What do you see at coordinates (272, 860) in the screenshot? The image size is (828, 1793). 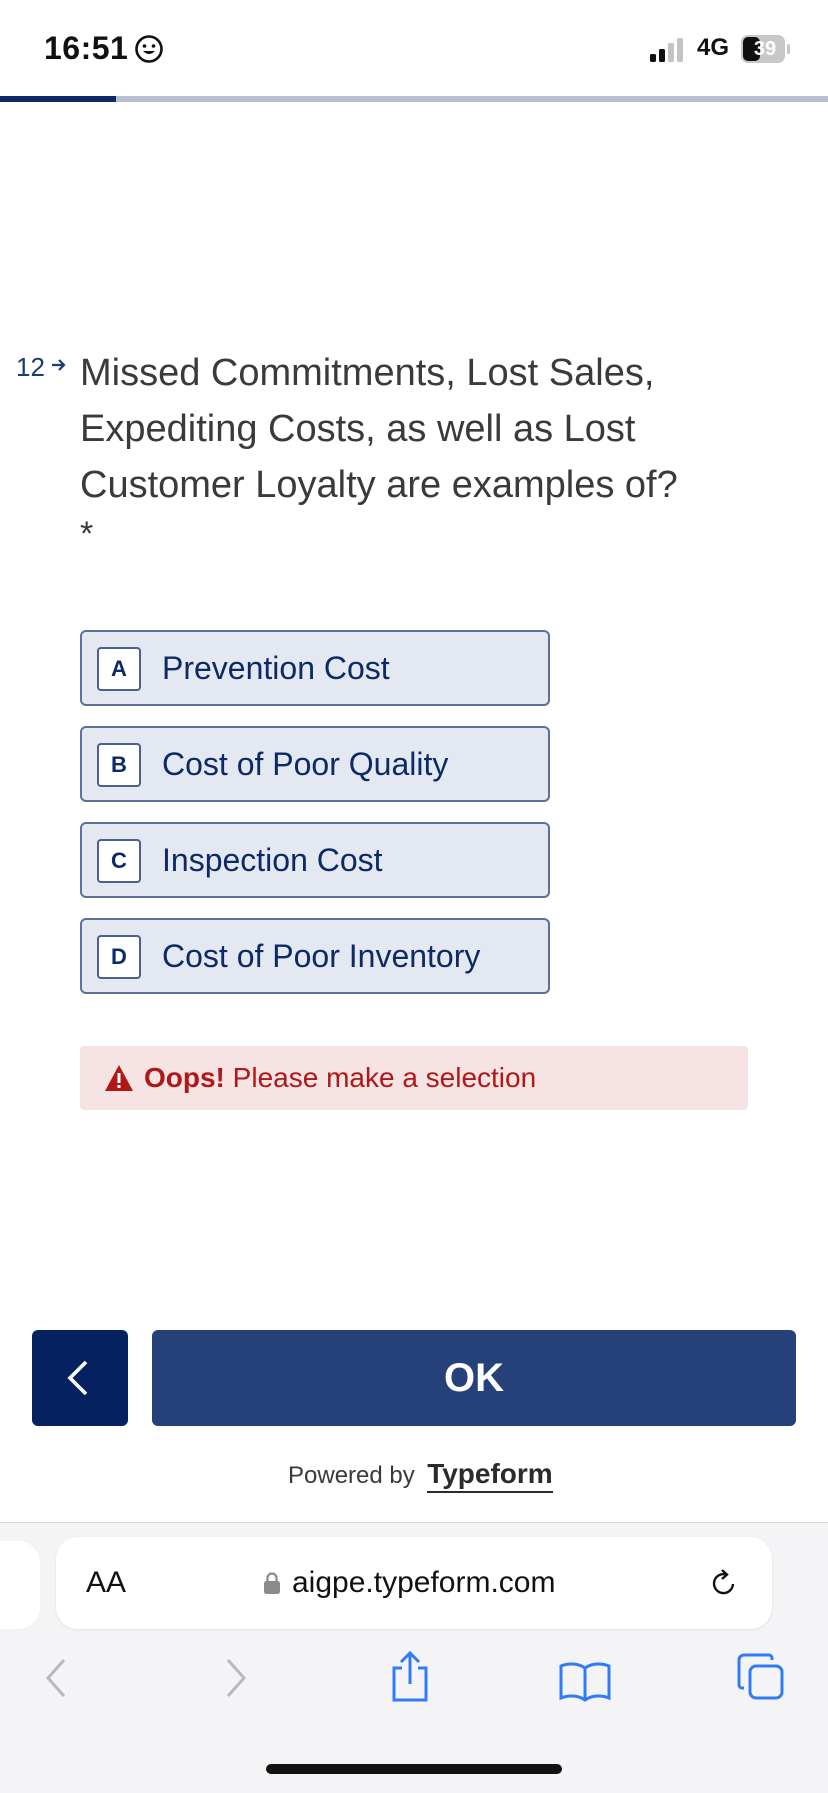 I see `choice-label: Inspection Cost` at bounding box center [272, 860].